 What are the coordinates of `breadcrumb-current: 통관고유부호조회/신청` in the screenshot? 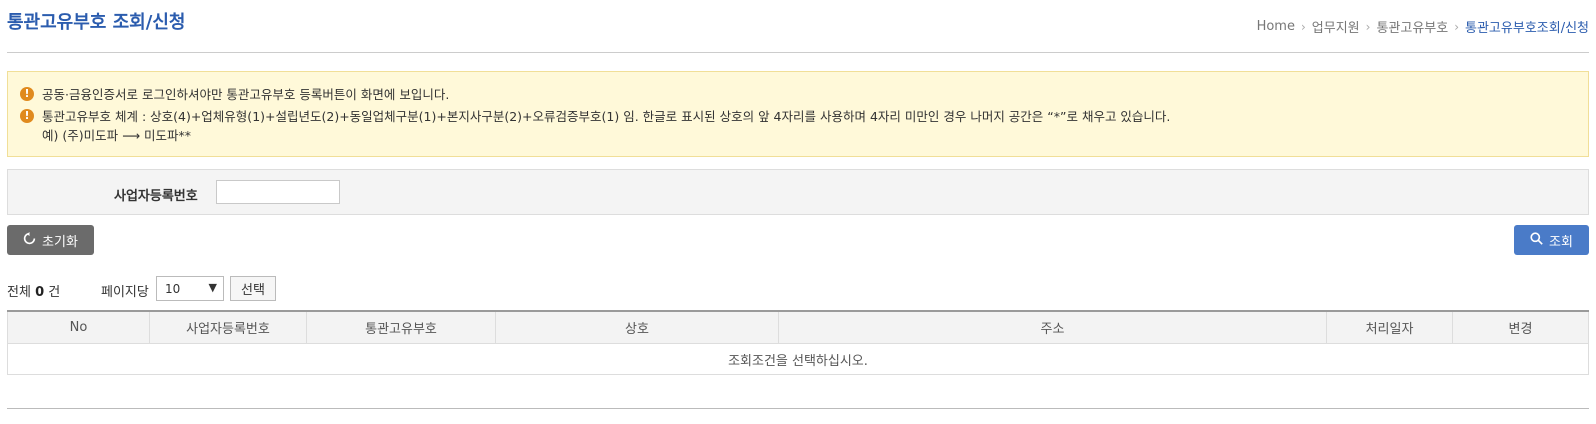 It's located at (1527, 28).